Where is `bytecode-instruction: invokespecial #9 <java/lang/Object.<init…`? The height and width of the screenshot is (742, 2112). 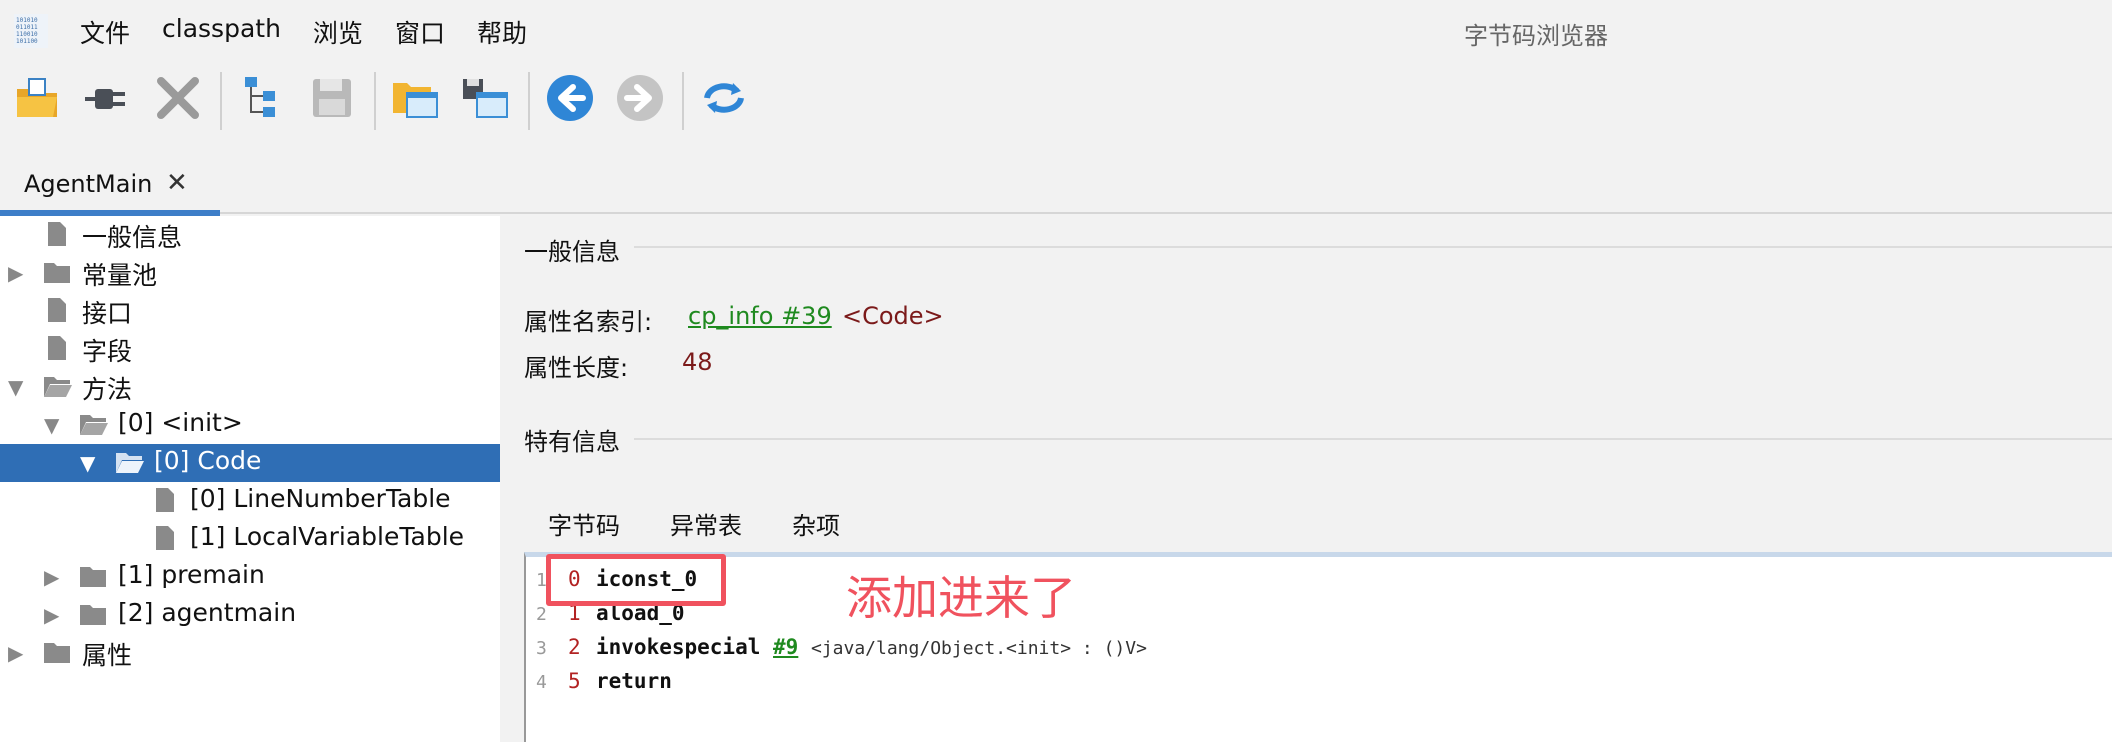 bytecode-instruction: invokespecial #9 <java/lang/Object.<init… is located at coordinates (871, 647).